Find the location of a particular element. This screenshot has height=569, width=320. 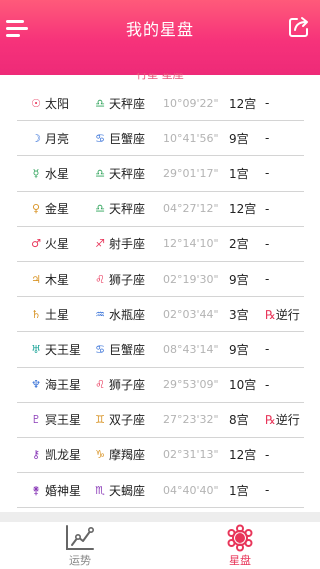

planet-name: 天王星 is located at coordinates (63, 349).